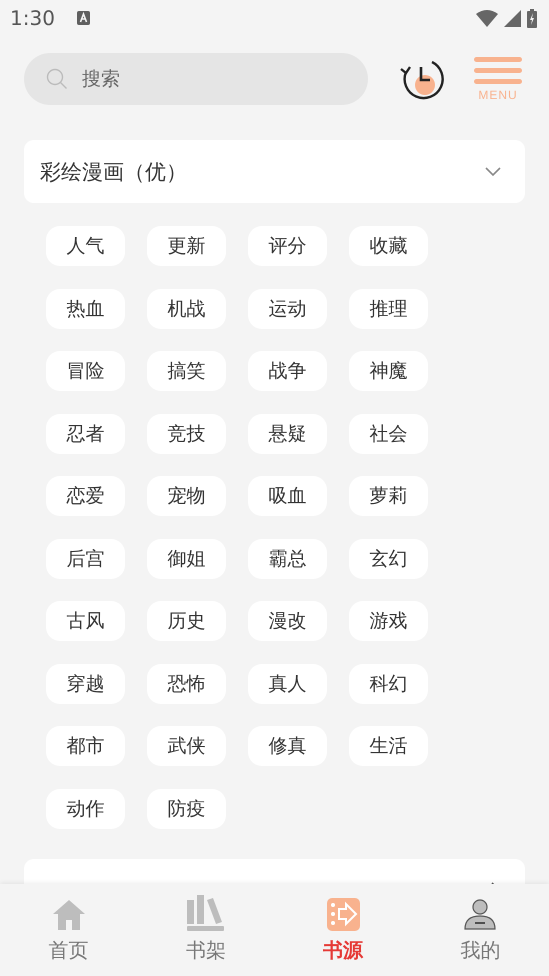 The width and height of the screenshot is (549, 976). I want to click on nav-tab: 首页, so click(69, 930).